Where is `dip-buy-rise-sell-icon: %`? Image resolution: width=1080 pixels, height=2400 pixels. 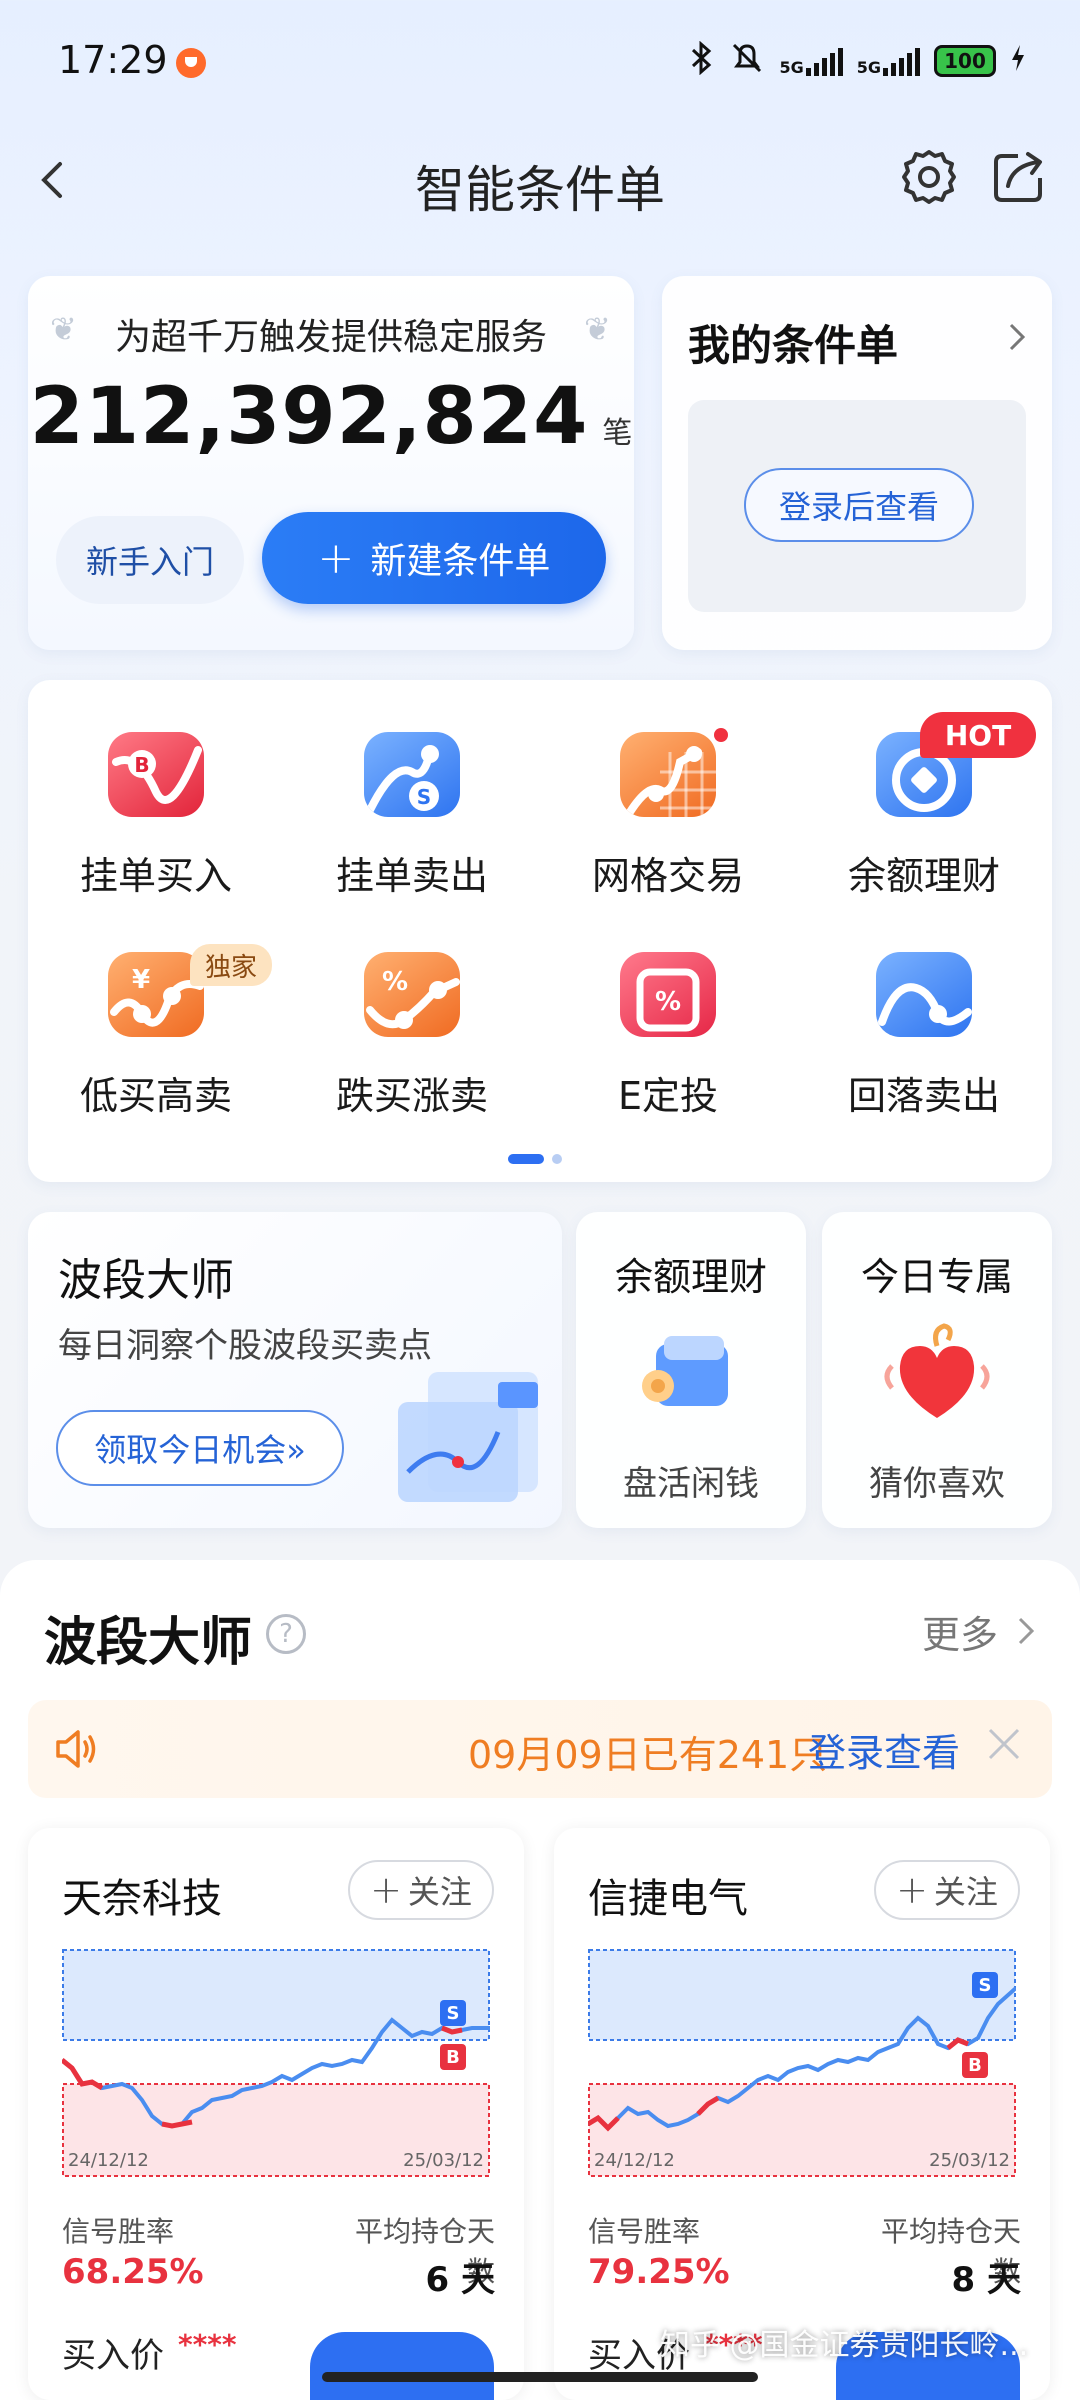
dip-buy-rise-sell-icon: % is located at coordinates (412, 994).